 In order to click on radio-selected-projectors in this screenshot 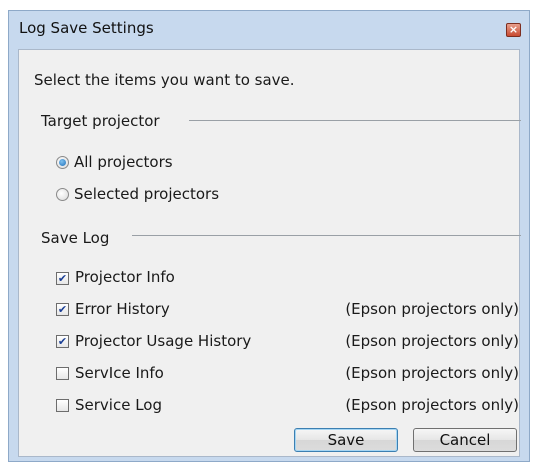, I will do `click(62, 194)`.